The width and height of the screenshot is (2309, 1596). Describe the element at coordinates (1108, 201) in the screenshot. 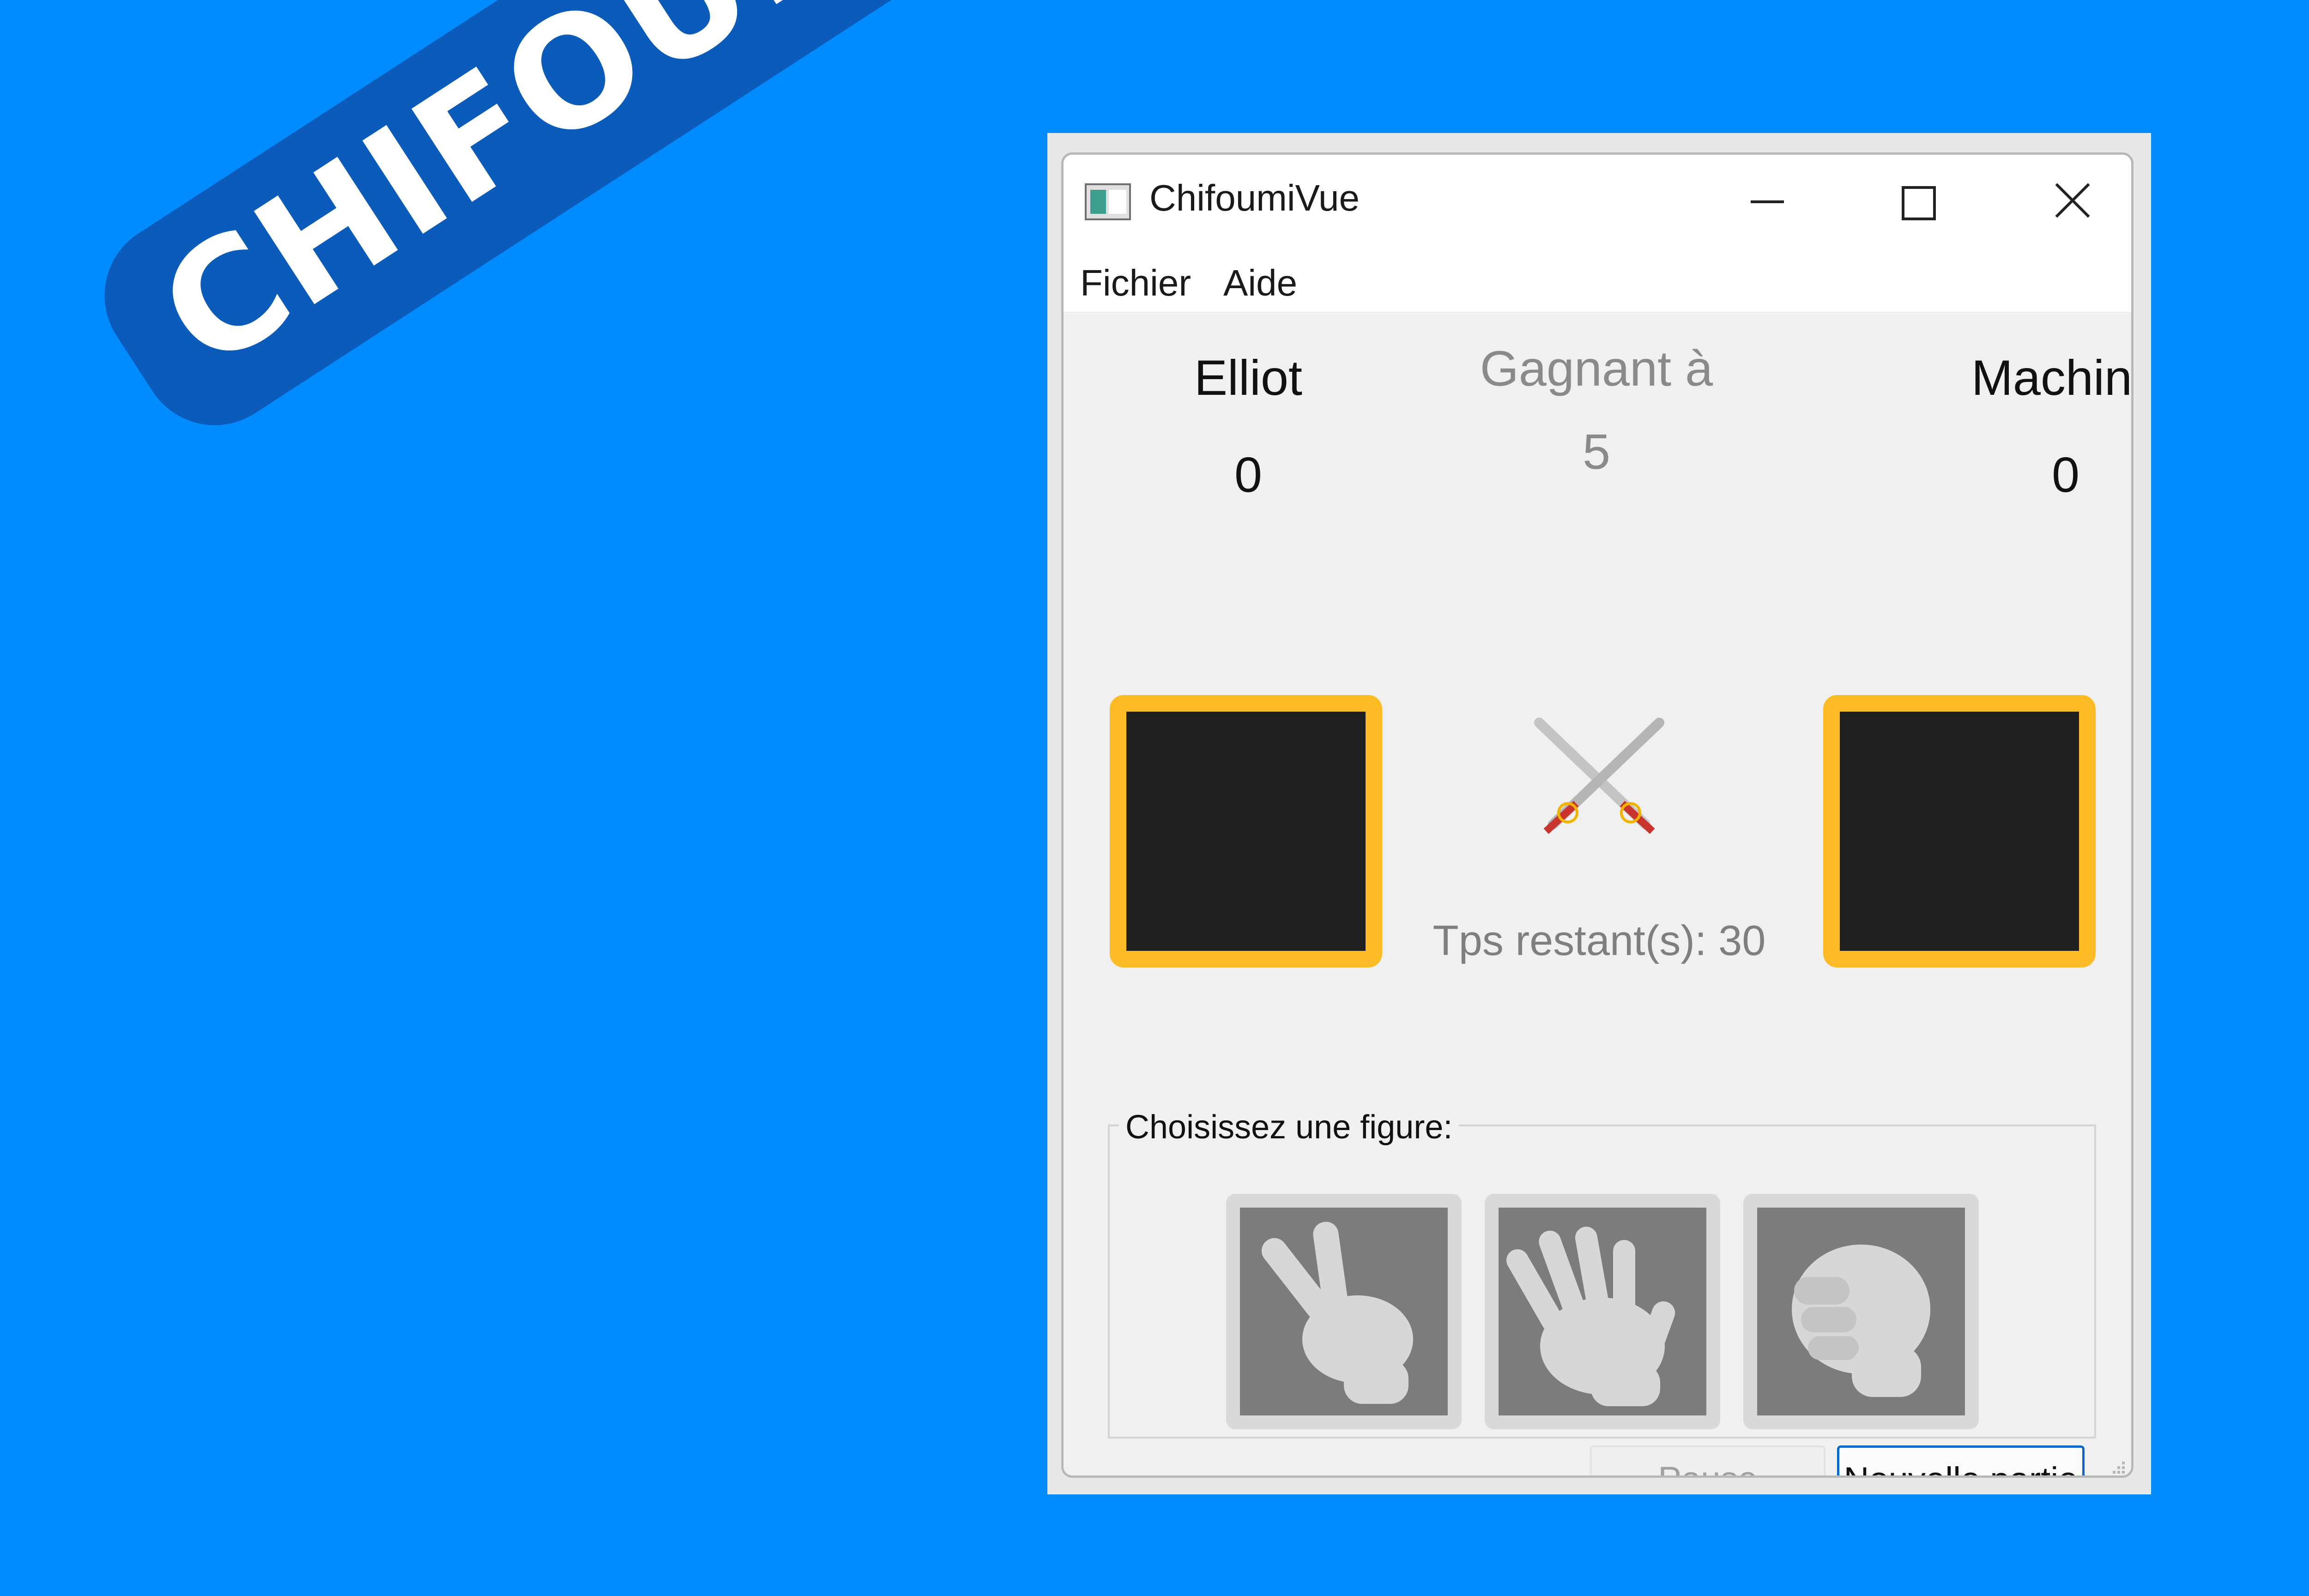

I see `app-icon` at that location.